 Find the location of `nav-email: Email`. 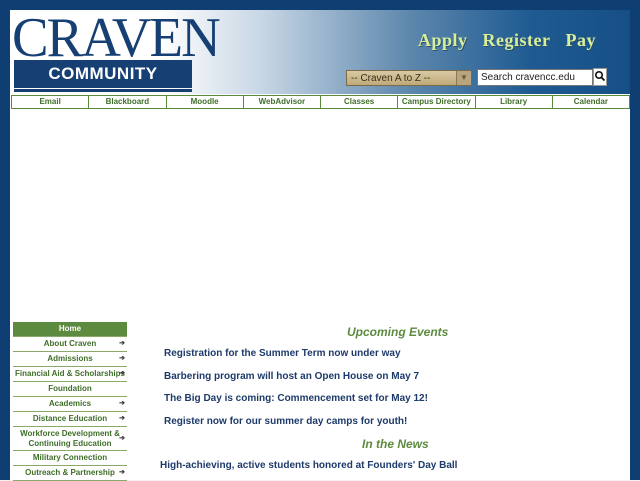

nav-email: Email is located at coordinates (50, 102).